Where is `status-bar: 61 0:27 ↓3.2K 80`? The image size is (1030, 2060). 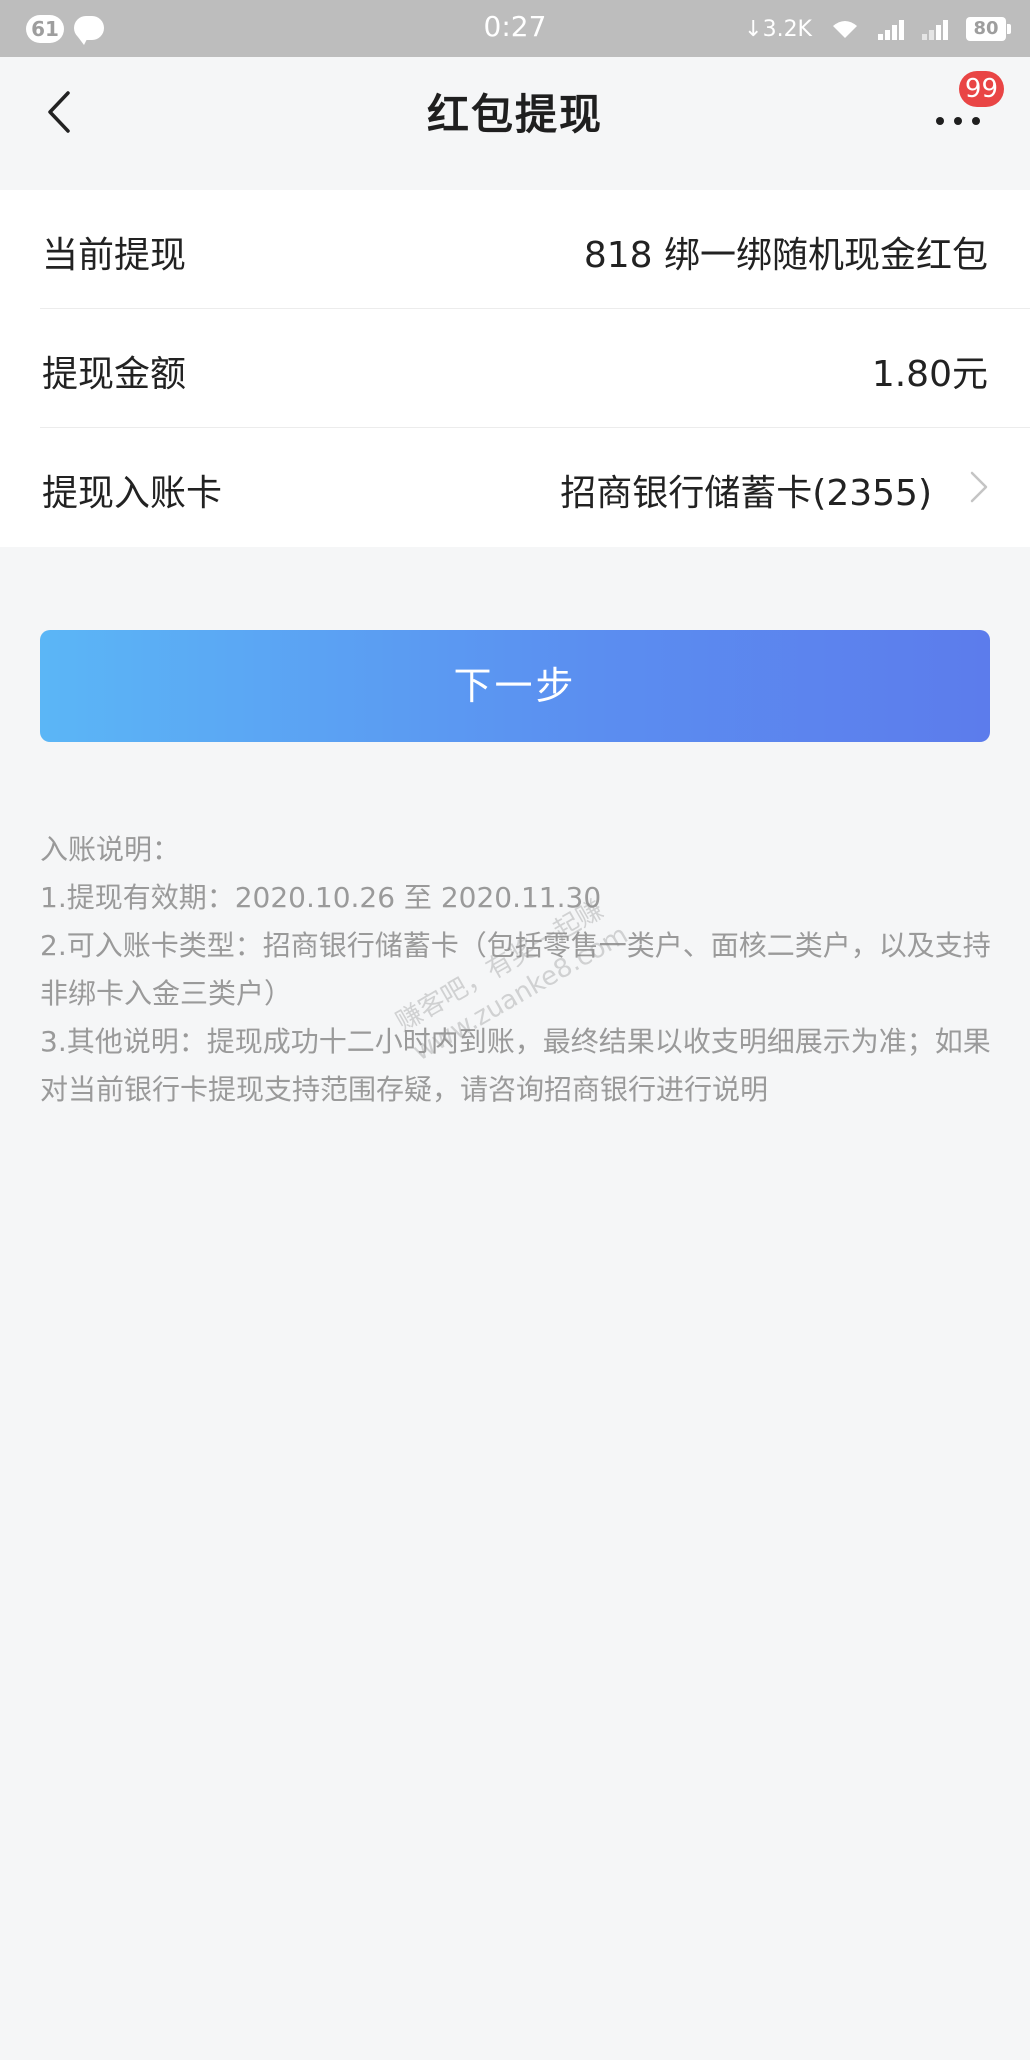 status-bar: 61 0:27 ↓3.2K 80 is located at coordinates (515, 28).